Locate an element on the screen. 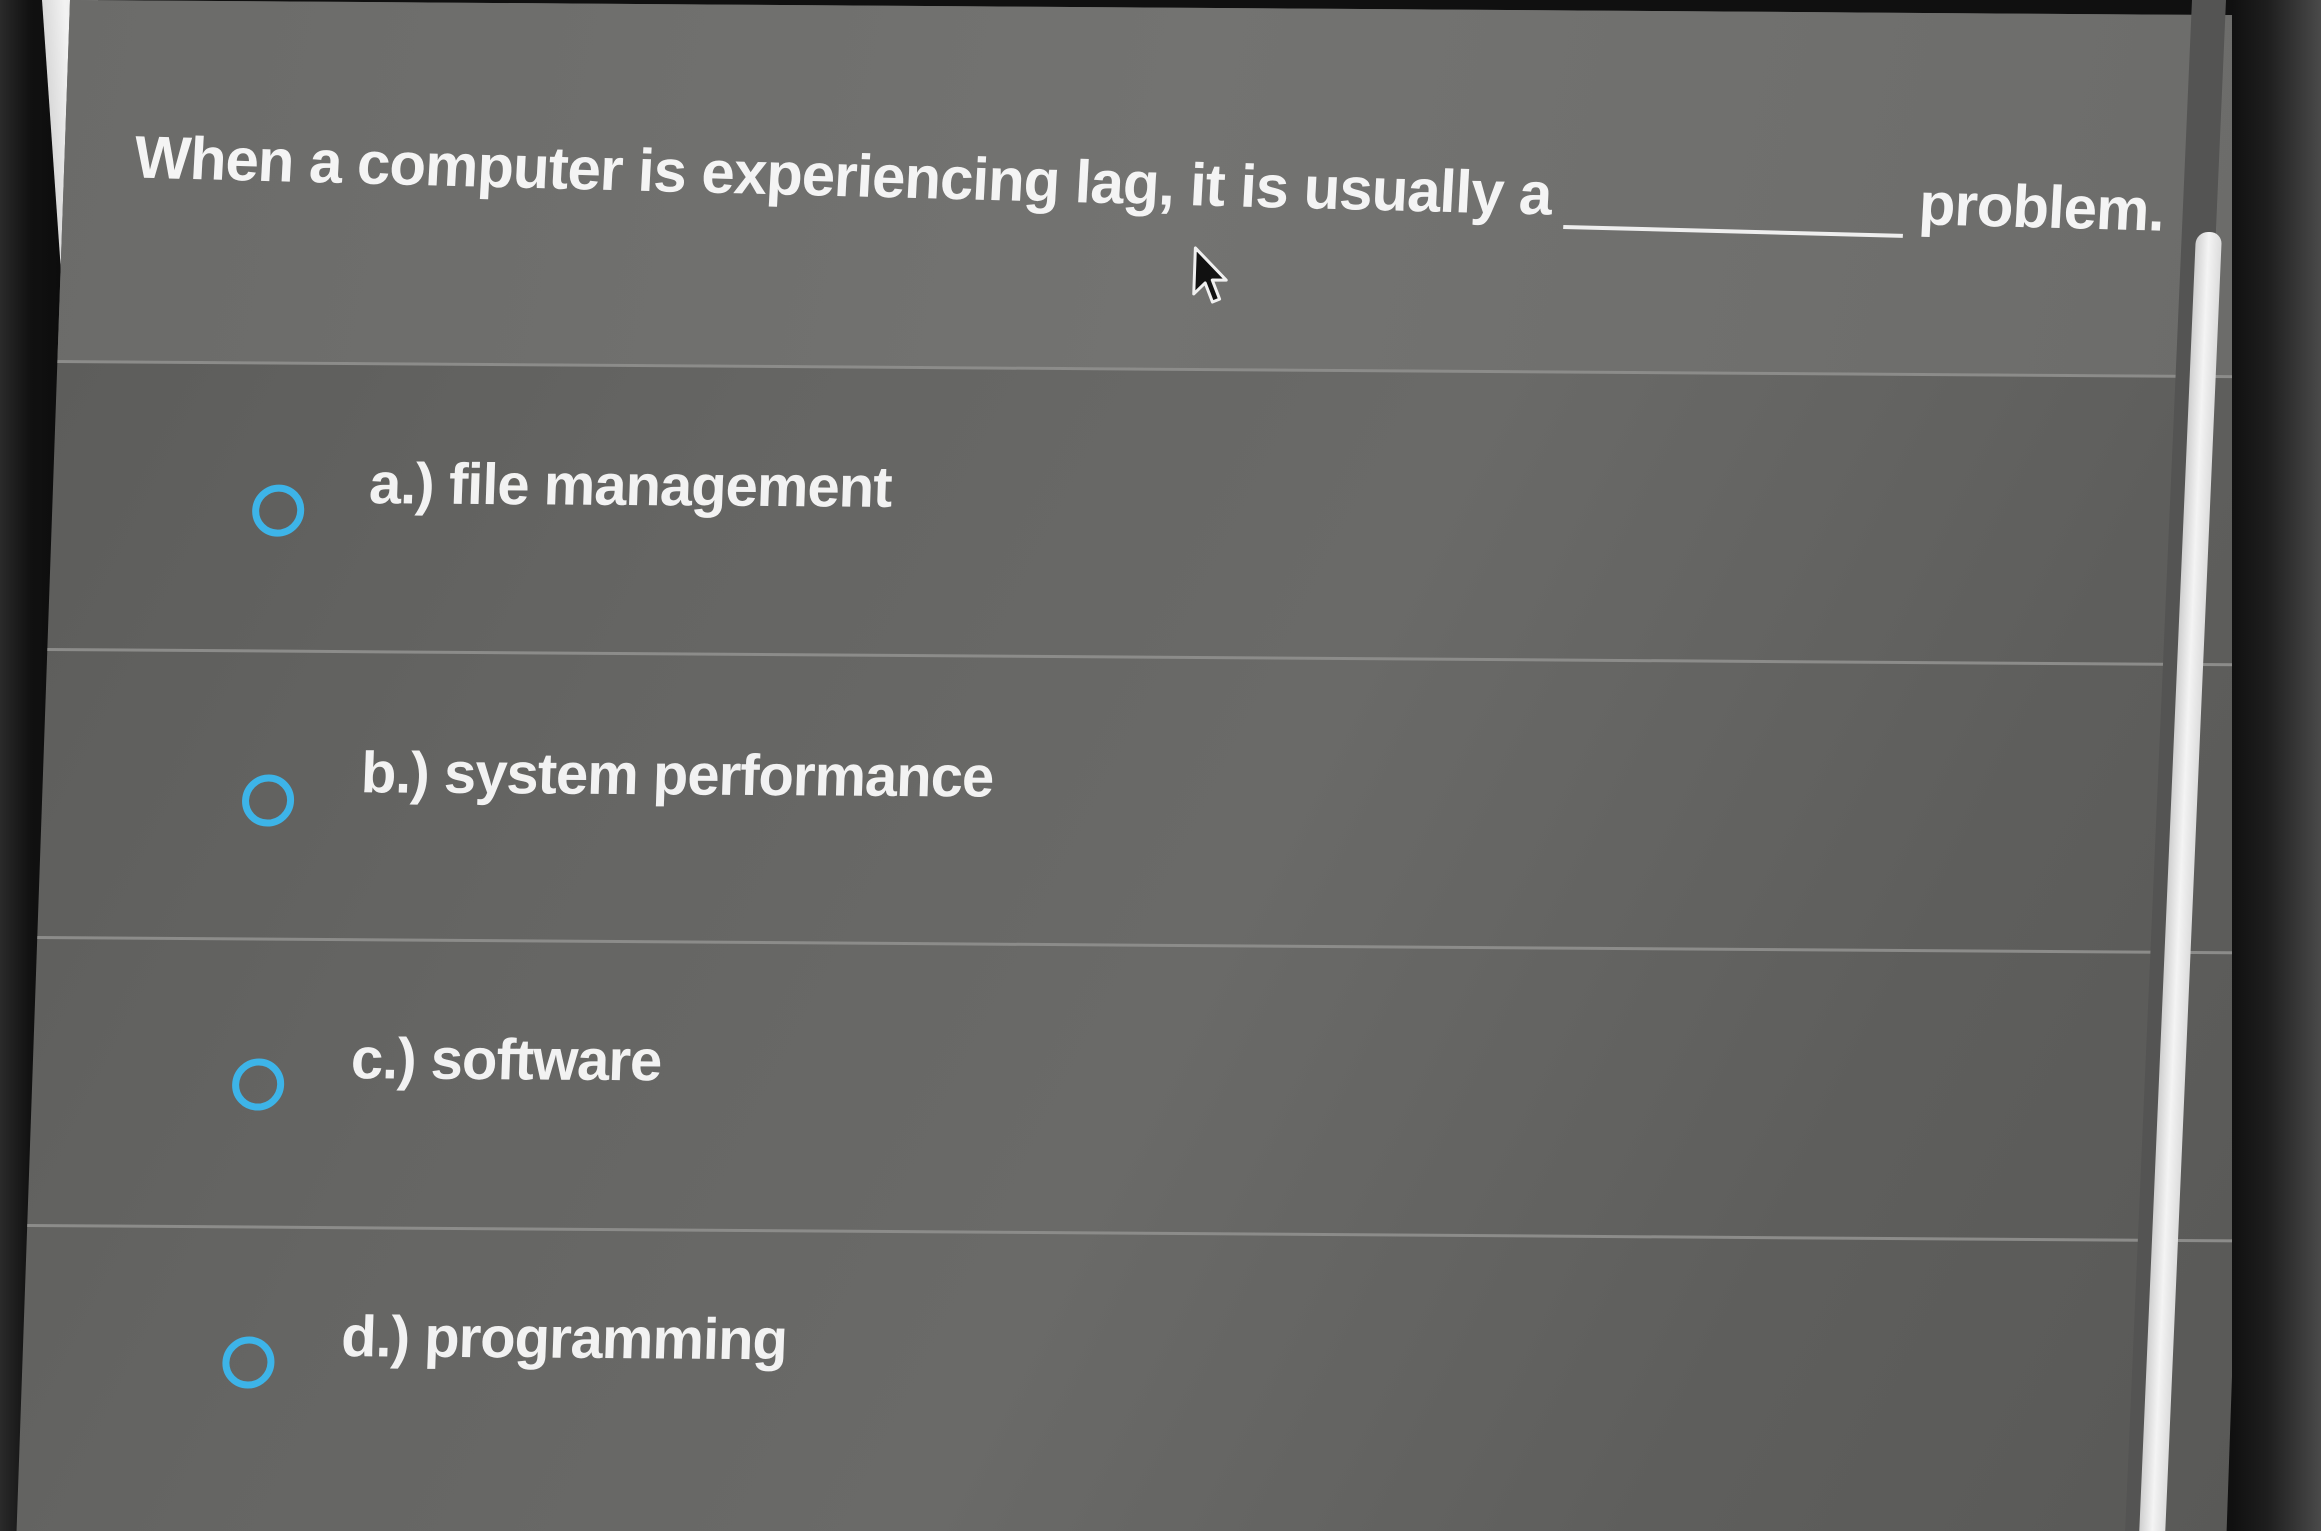  option-c-letter: c.) is located at coordinates (383, 1059).